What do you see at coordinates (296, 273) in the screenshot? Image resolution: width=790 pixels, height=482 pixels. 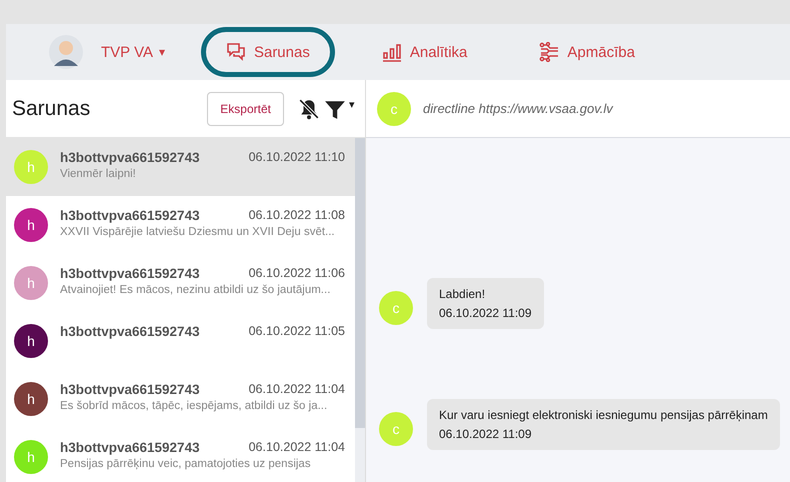 I see `conversation-time: 06.10.2022 11:06` at bounding box center [296, 273].